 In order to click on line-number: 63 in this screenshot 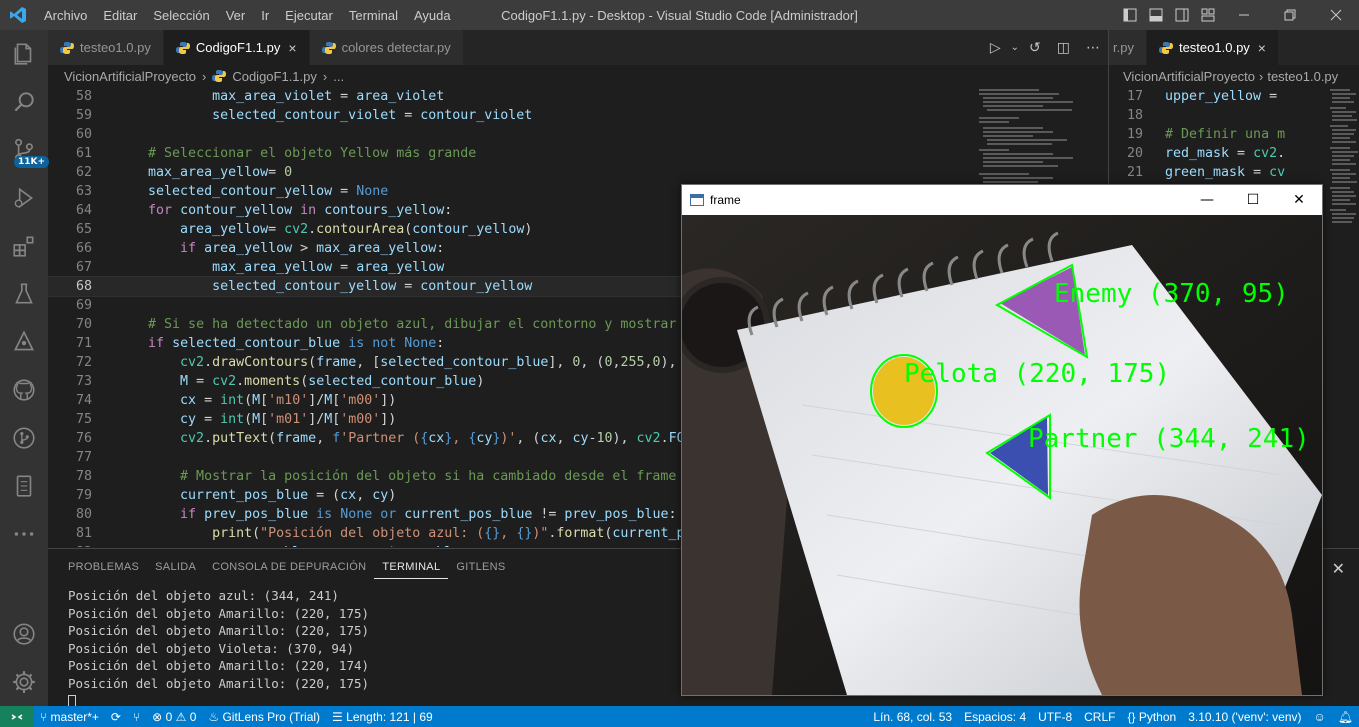, I will do `click(83, 191)`.